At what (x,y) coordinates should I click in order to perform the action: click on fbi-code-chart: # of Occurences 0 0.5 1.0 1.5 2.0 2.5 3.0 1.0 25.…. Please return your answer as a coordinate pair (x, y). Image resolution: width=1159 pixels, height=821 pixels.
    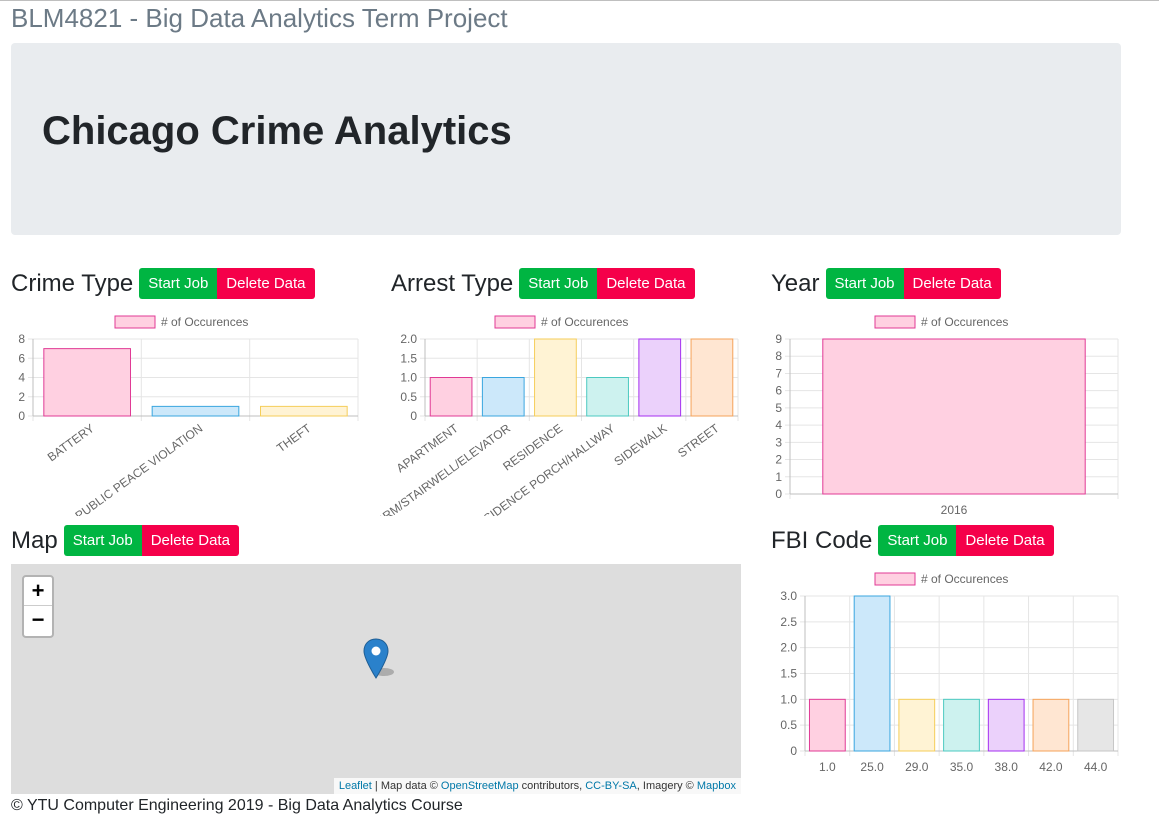
    Looking at the image, I should click on (949, 673).